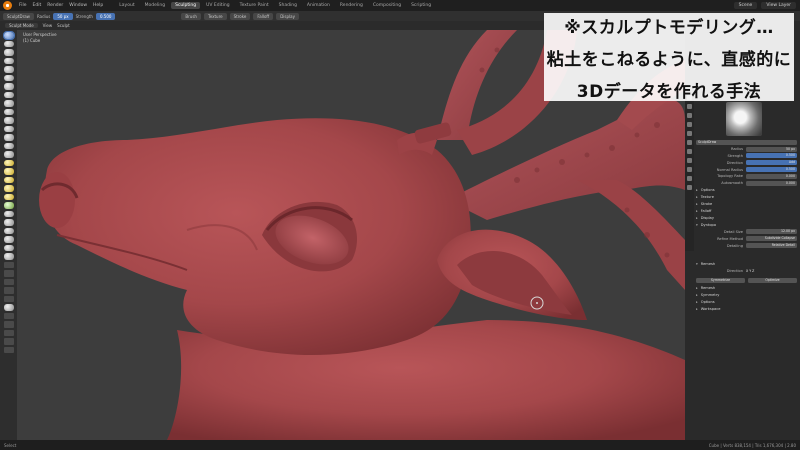 This screenshot has width=800, height=450. I want to click on normal-radius-field: 0.500, so click(771, 170).